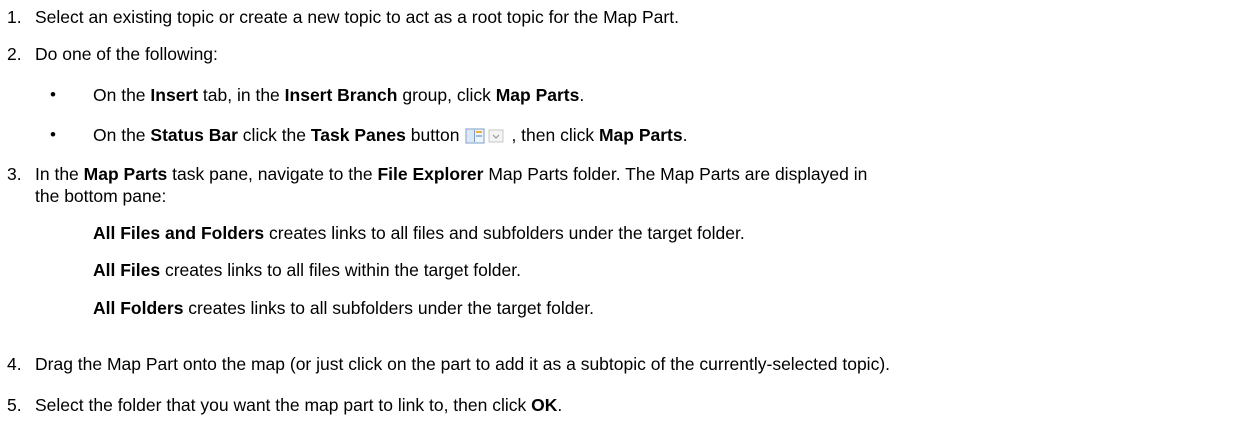 The width and height of the screenshot is (1238, 443). Describe the element at coordinates (127, 270) in the screenshot. I see `map-part-name: All Files` at that location.